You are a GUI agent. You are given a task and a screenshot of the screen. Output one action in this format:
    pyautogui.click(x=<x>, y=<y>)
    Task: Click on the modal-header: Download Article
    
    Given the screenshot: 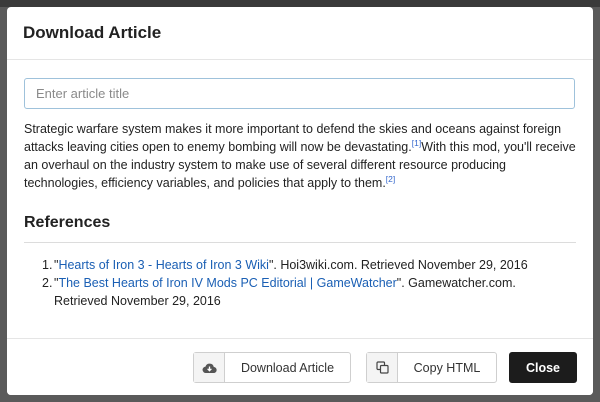 What is the action you would take?
    pyautogui.click(x=300, y=33)
    